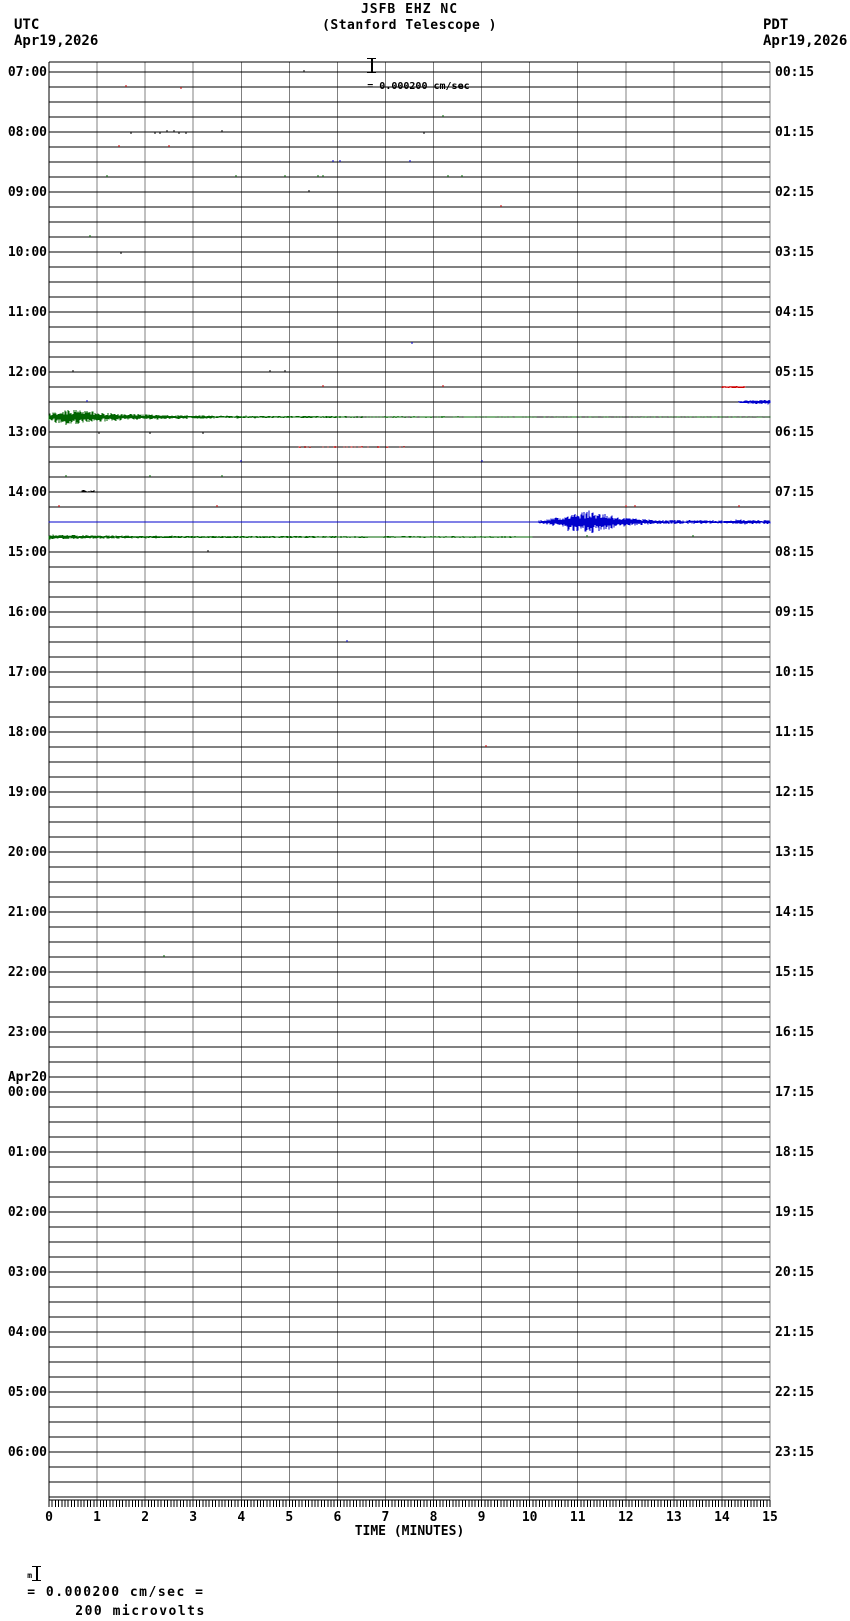  What do you see at coordinates (674, 1517) in the screenshot?
I see `x-axis-tick-label: 13` at bounding box center [674, 1517].